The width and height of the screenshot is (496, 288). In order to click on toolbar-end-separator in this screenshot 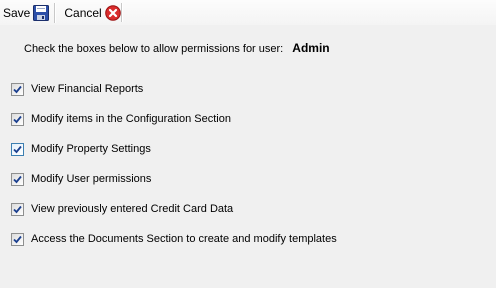, I will do `click(121, 12)`.